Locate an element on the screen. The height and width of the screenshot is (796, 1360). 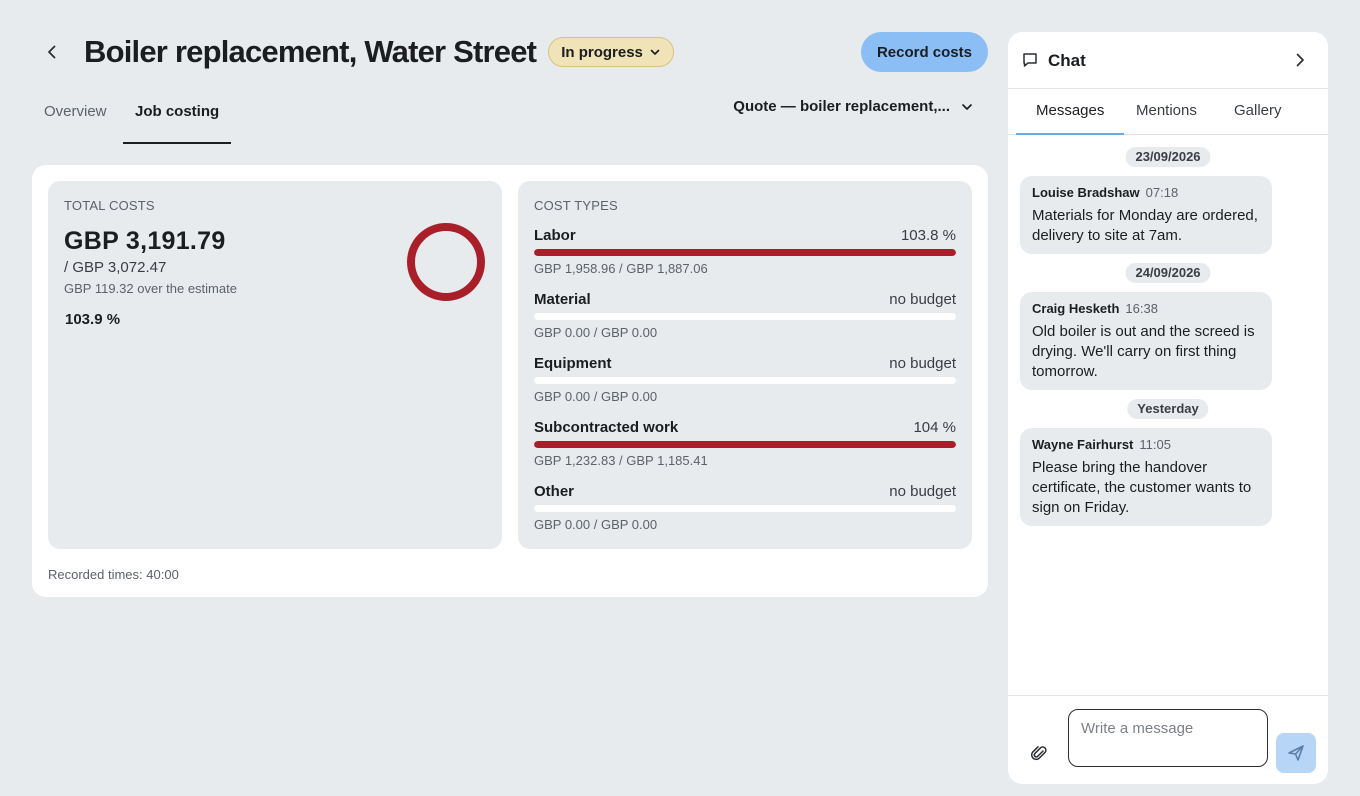
message-author: Craig Hesketh is located at coordinates (1076, 308).